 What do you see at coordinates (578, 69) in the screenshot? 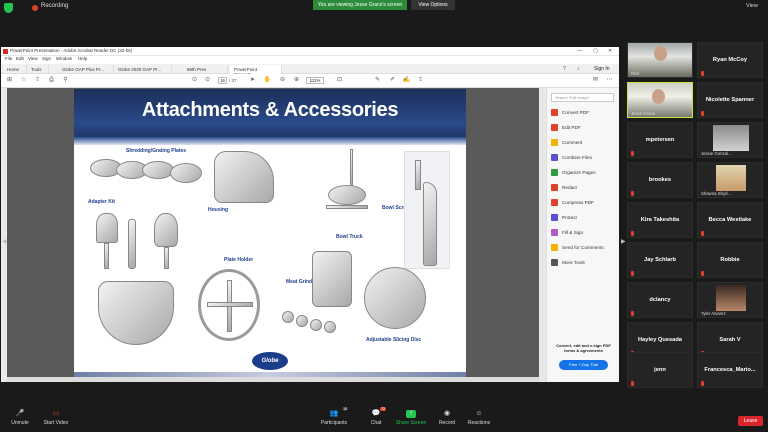
I see `notification-bell-icon: ♪` at bounding box center [578, 69].